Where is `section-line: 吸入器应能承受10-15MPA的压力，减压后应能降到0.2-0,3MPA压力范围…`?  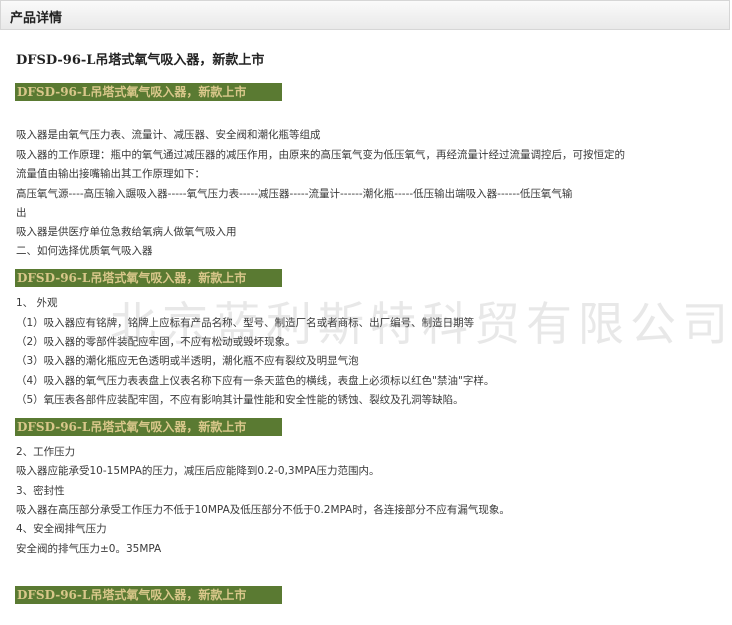
section-line: 吸入器应能承受10-15MPA的压力，减压后应能降到0.2-0,3MPA压力范围… is located at coordinates (198, 471).